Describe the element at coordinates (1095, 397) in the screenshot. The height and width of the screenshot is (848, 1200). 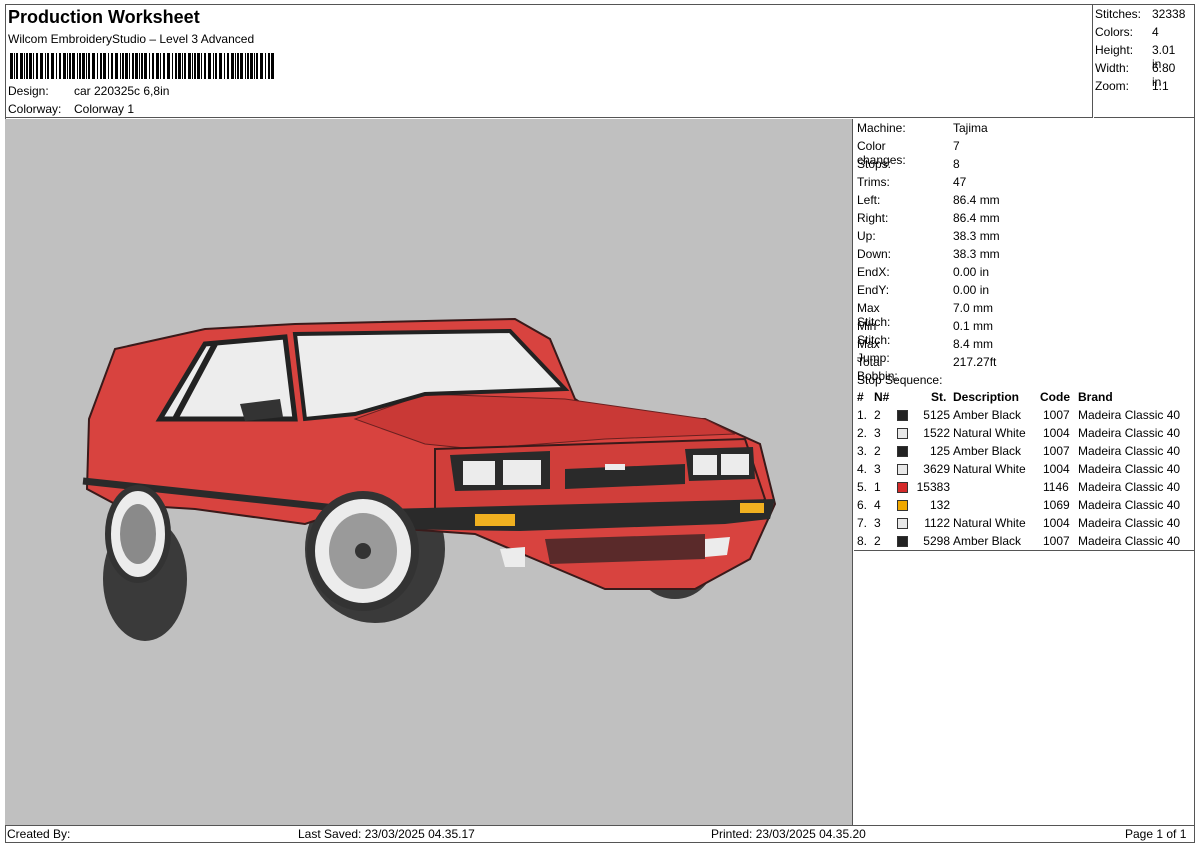
I see `col-brand: Brand` at that location.